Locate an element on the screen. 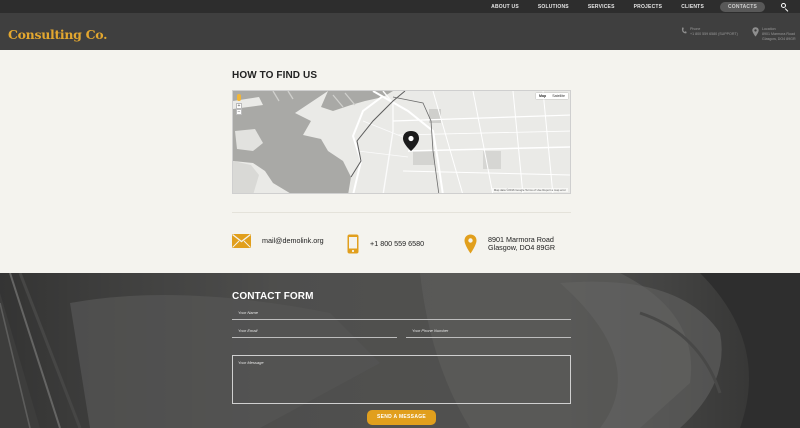 The height and width of the screenshot is (428, 800). name-placeholder: Your Name is located at coordinates (248, 312).